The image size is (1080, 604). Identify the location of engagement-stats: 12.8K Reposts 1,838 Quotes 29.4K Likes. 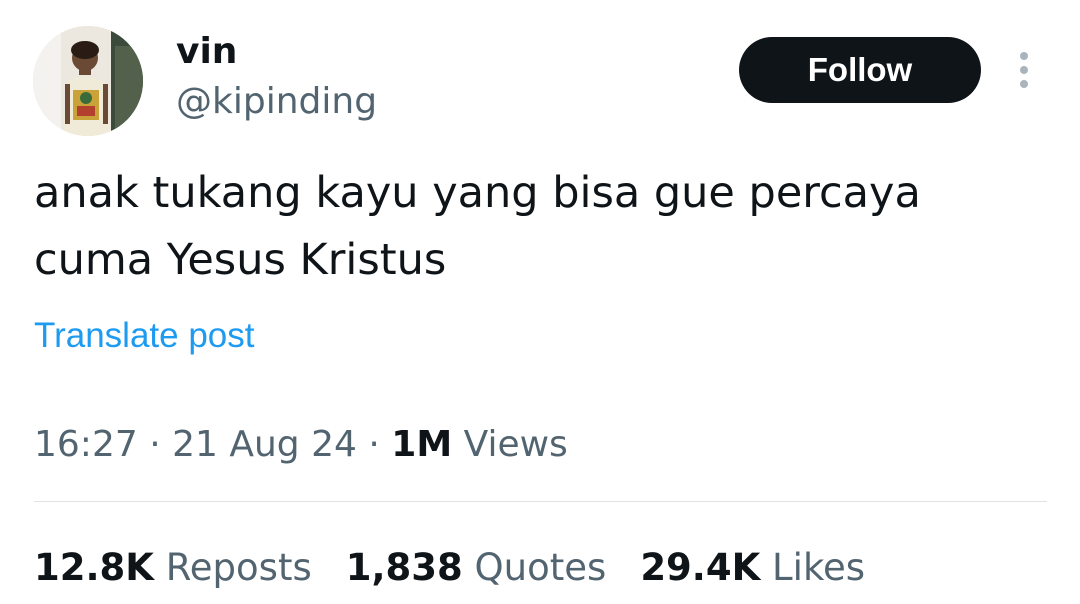
(466, 568).